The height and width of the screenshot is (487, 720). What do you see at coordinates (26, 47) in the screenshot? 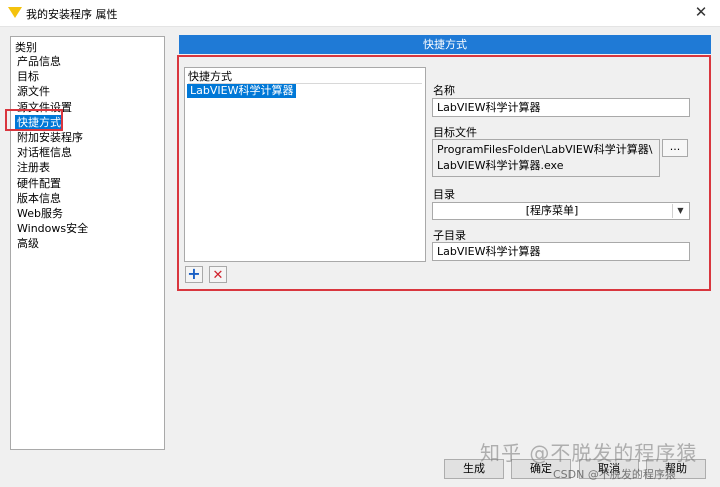
I see `category-header: 类别` at bounding box center [26, 47].